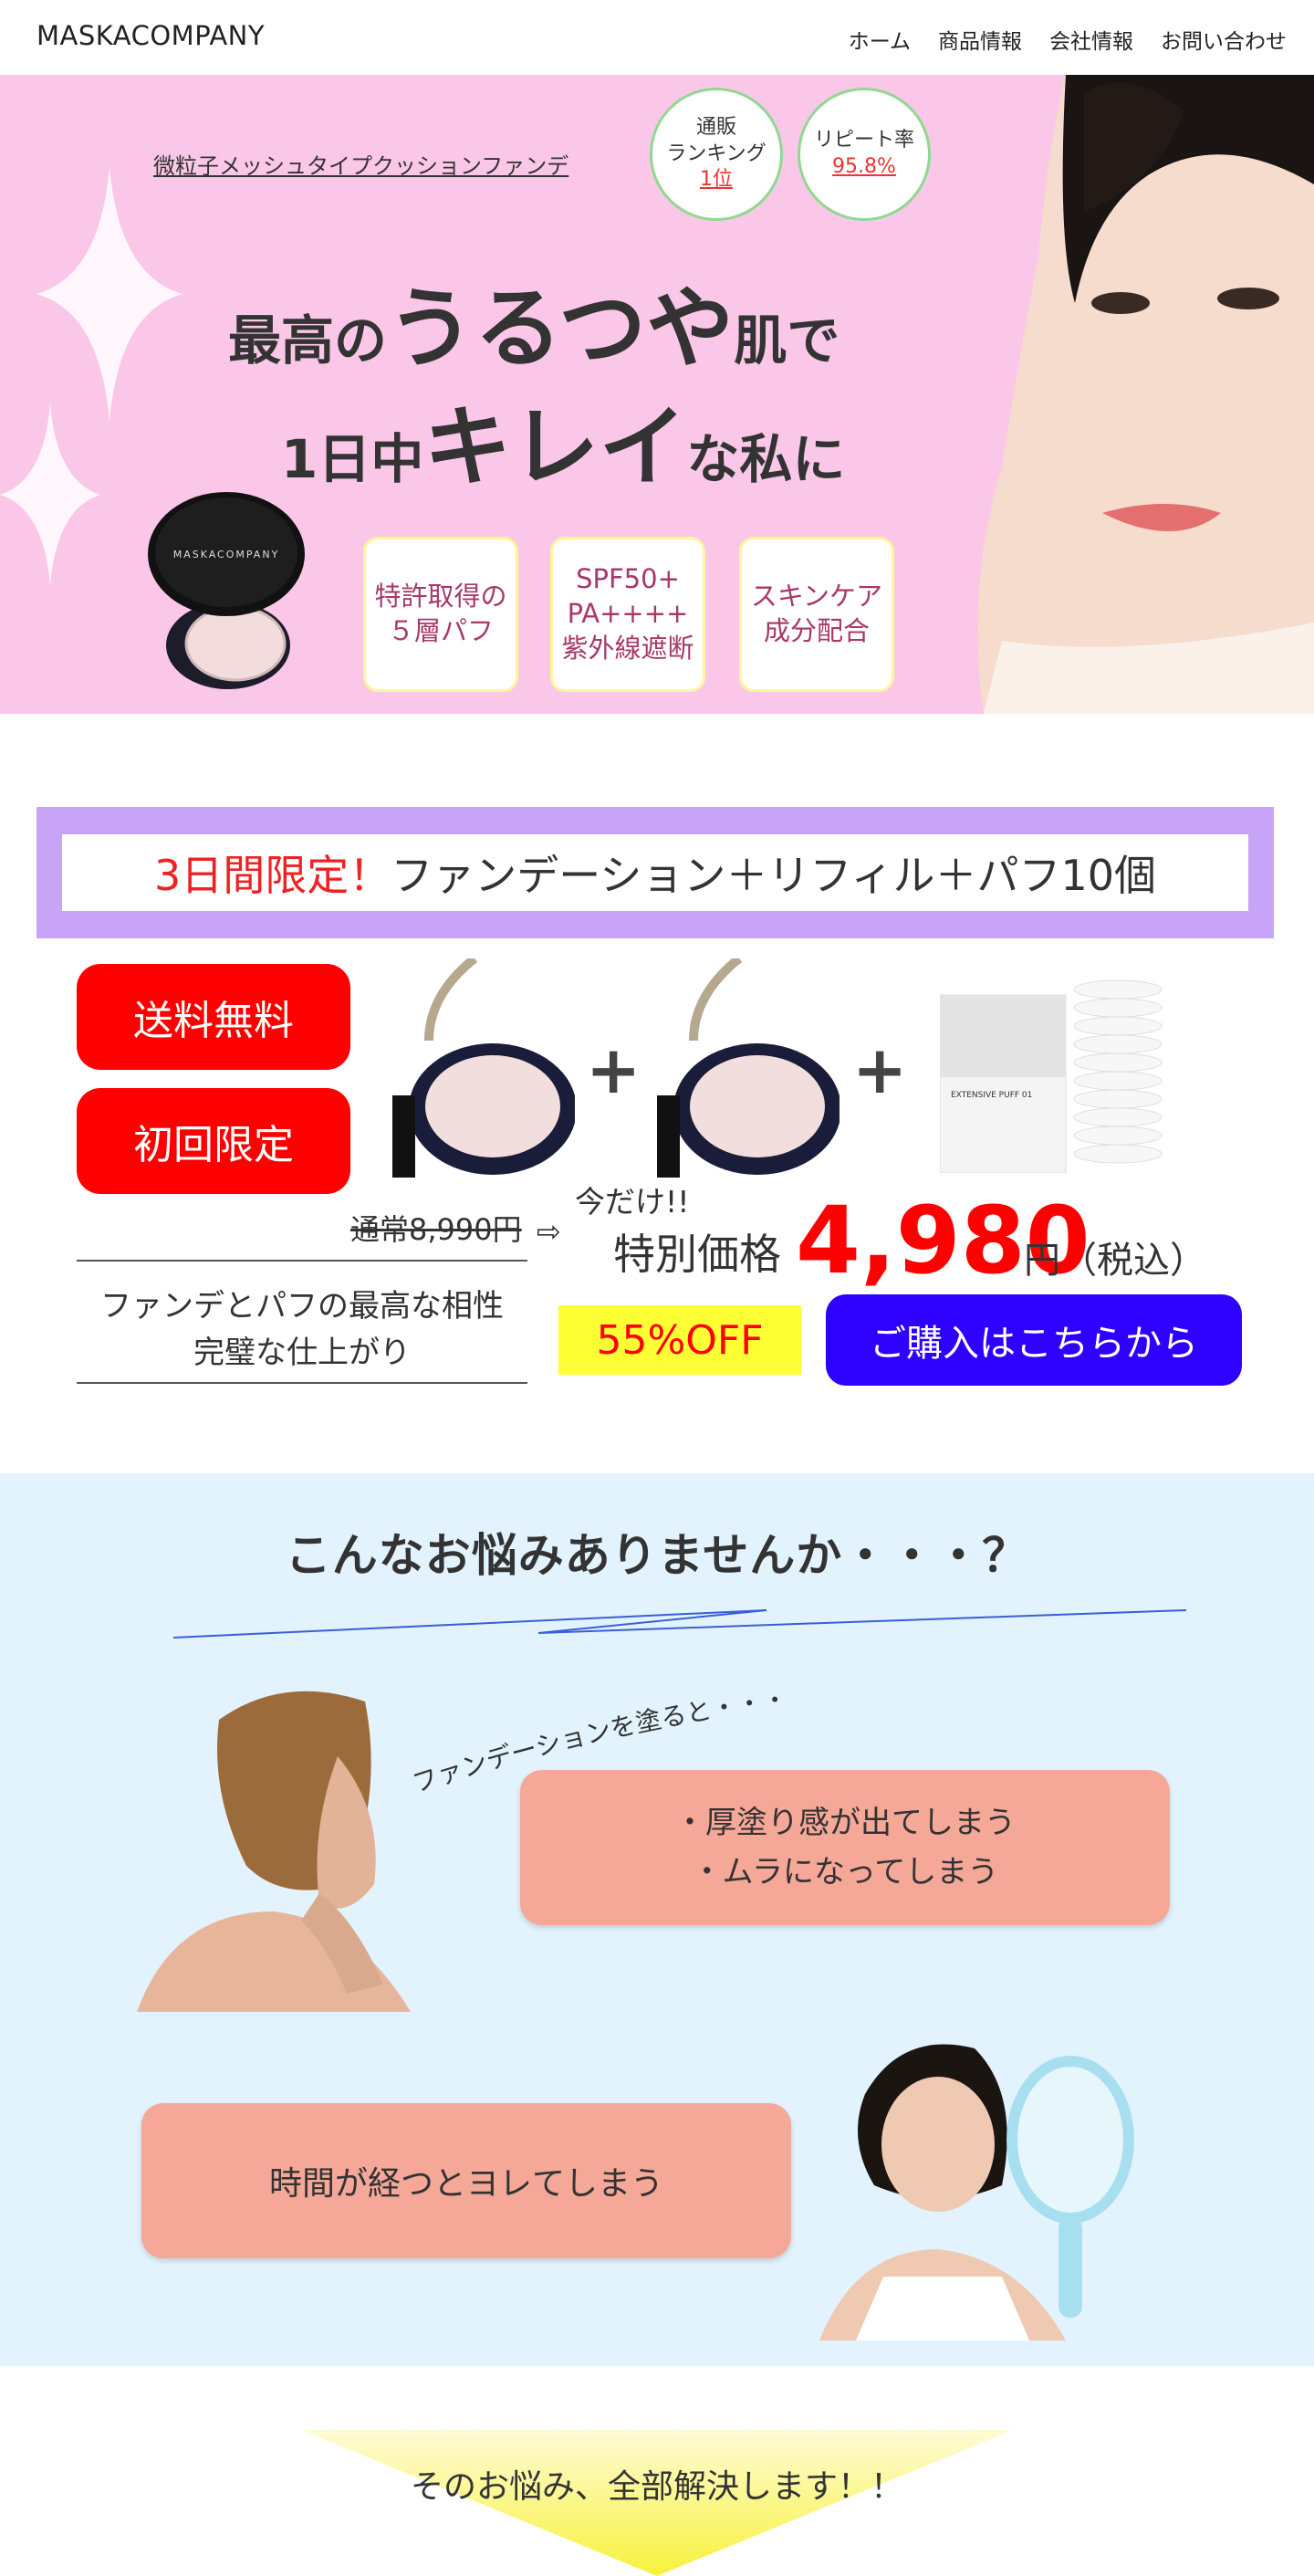  I want to click on badge-label: 通販, so click(715, 128).